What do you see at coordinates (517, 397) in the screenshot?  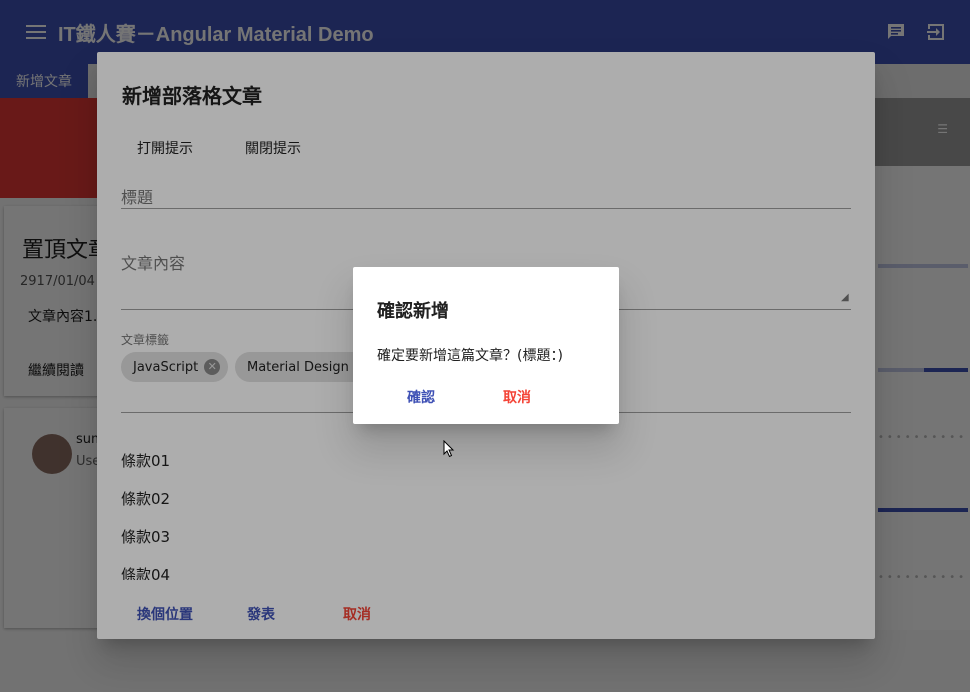 I see `confirm-cancel-button: 取消` at bounding box center [517, 397].